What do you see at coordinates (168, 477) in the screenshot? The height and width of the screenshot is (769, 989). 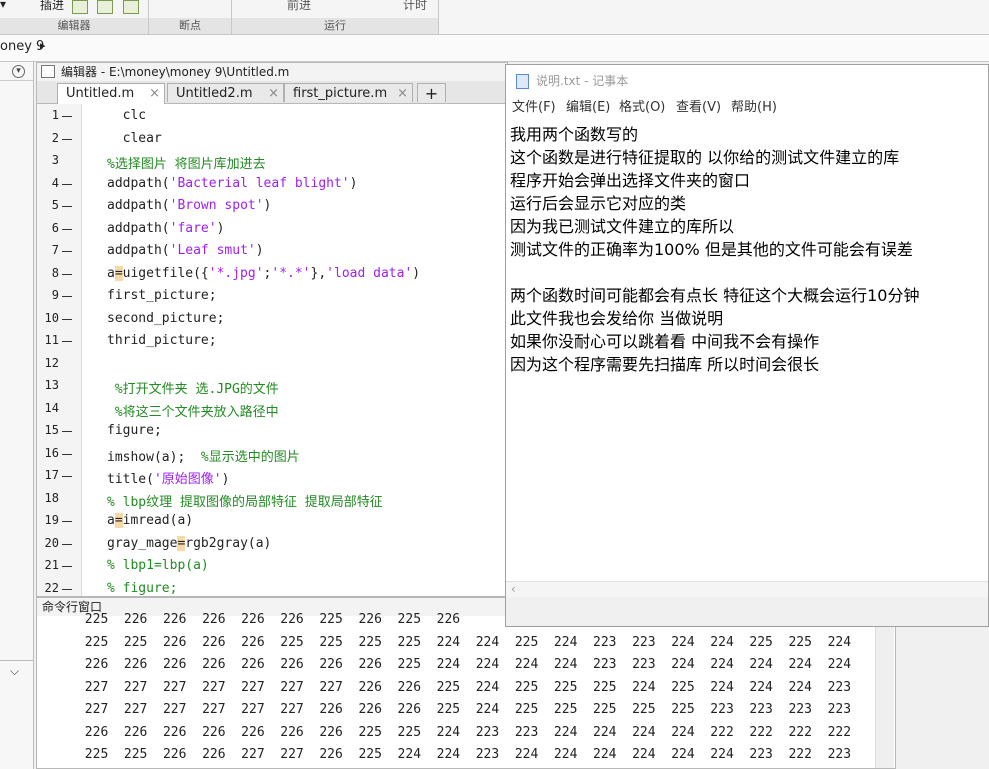 I see `code-line: title('原始图像')` at bounding box center [168, 477].